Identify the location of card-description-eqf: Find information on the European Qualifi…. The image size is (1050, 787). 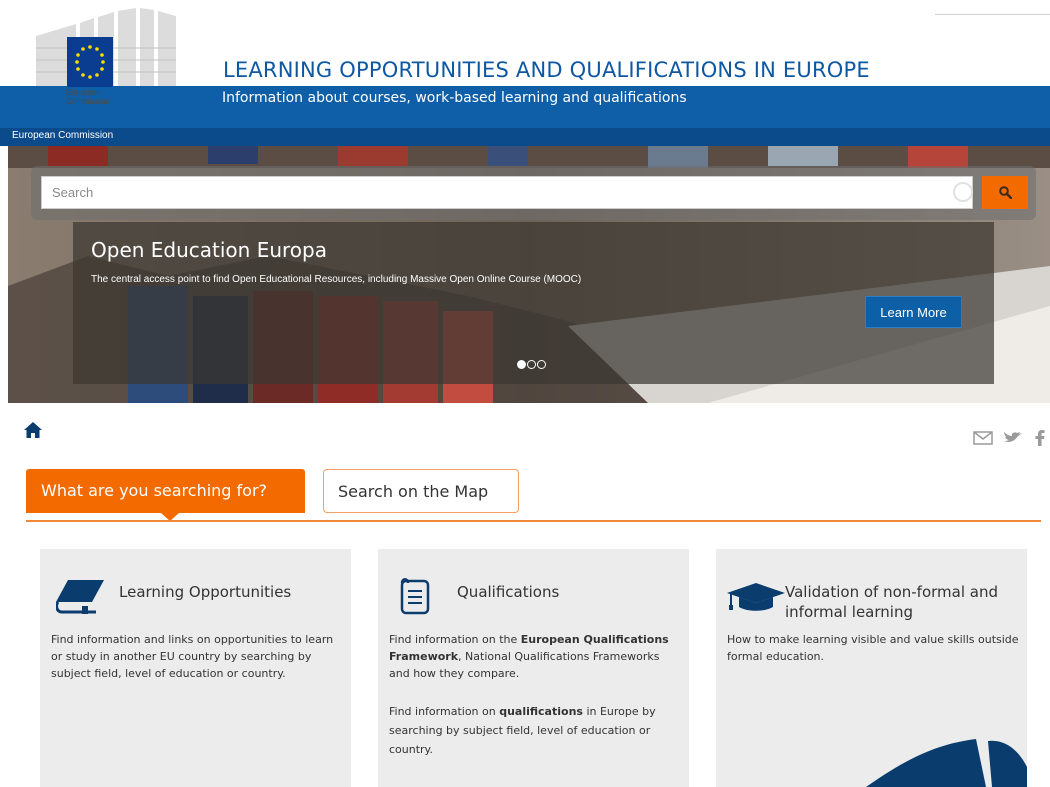
(534, 656).